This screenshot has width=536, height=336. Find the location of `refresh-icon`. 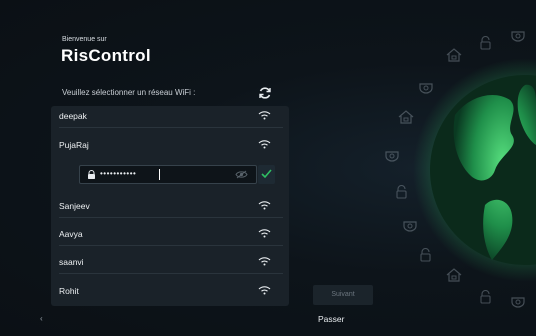

refresh-icon is located at coordinates (265, 93).